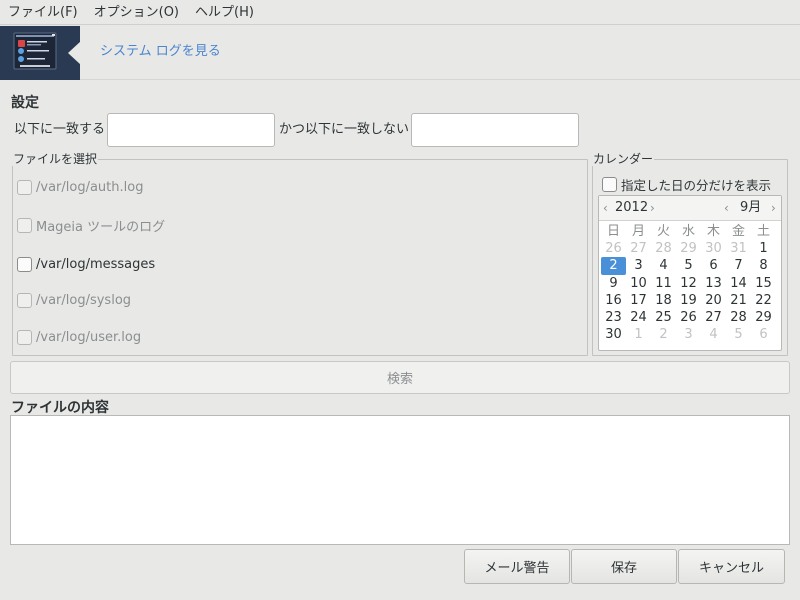 Image resolution: width=800 pixels, height=600 pixels. Describe the element at coordinates (624, 566) in the screenshot. I see `save-button: 保存` at that location.